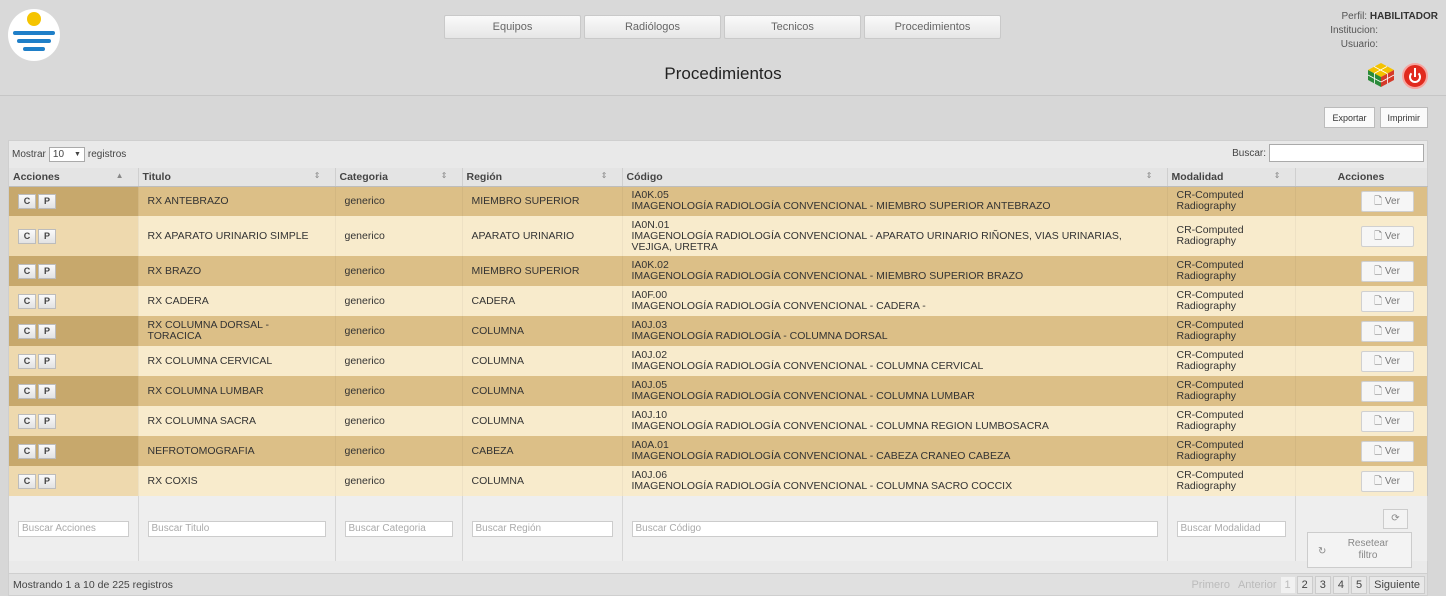 This screenshot has height=596, width=1446. Describe the element at coordinates (66, 154) in the screenshot. I see `page-length-select: 10 ▼` at that location.